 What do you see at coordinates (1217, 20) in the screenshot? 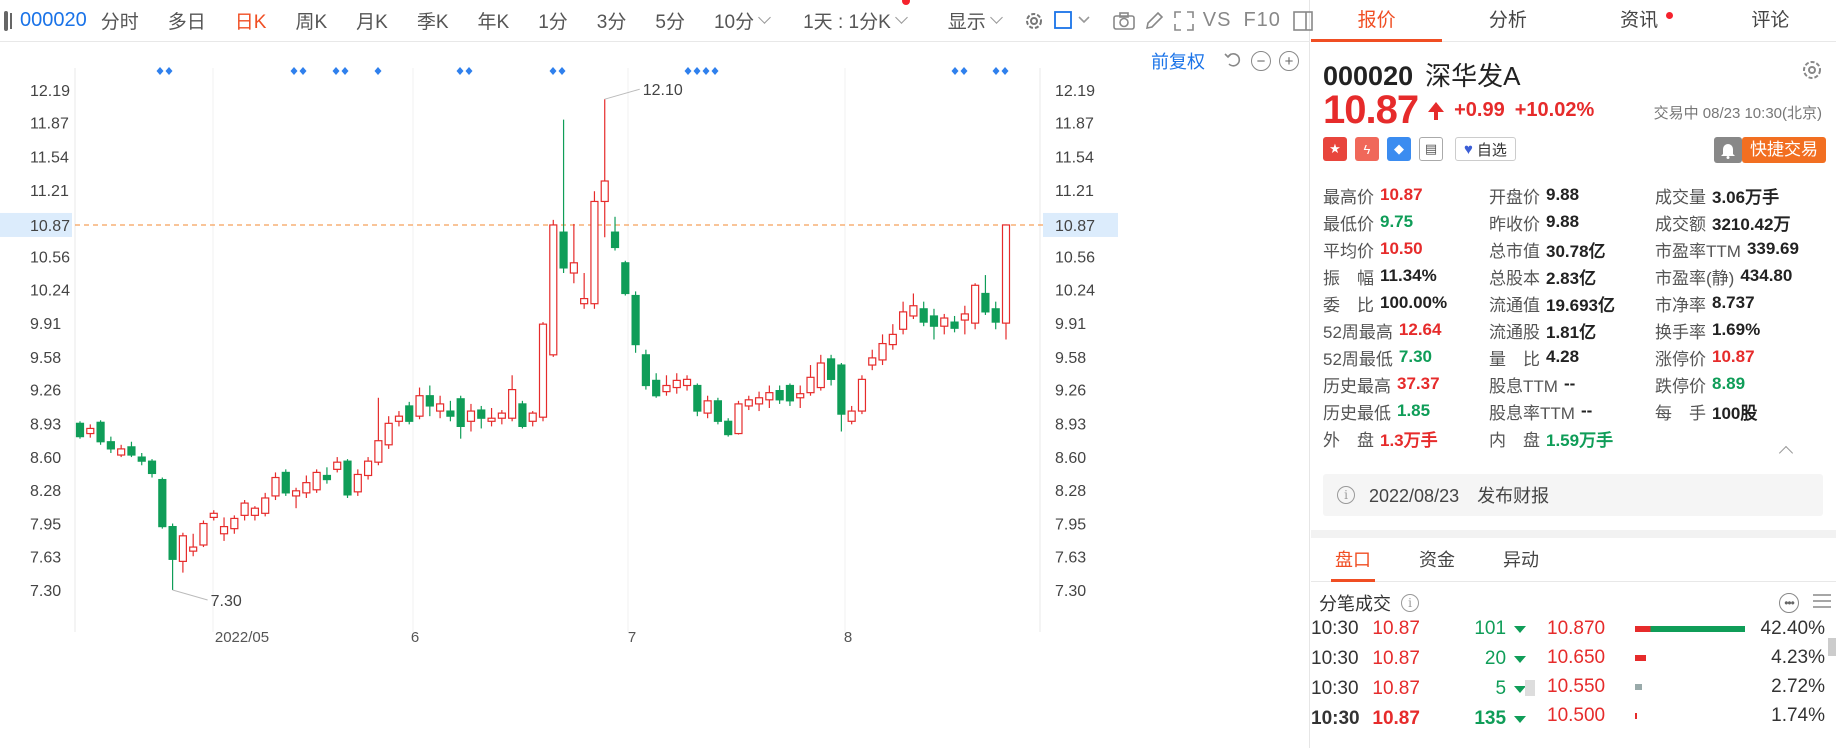
I see `vs-button: VS` at bounding box center [1217, 20].